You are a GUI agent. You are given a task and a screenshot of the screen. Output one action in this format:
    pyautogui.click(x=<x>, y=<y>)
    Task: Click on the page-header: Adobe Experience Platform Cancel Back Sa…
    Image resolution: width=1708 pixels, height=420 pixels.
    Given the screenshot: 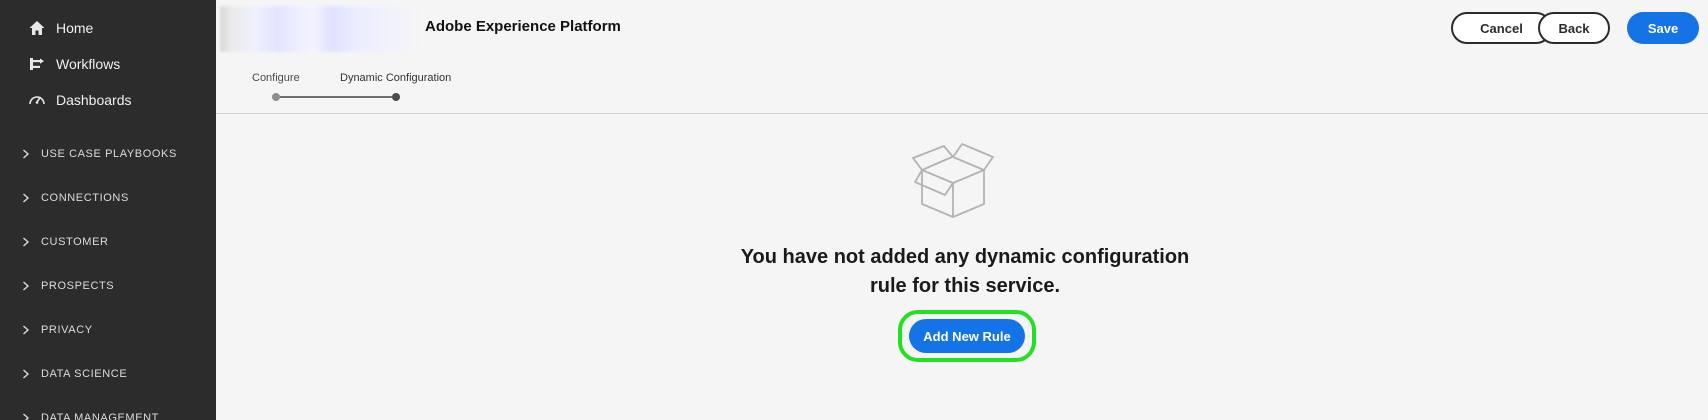 What is the action you would take?
    pyautogui.click(x=962, y=28)
    